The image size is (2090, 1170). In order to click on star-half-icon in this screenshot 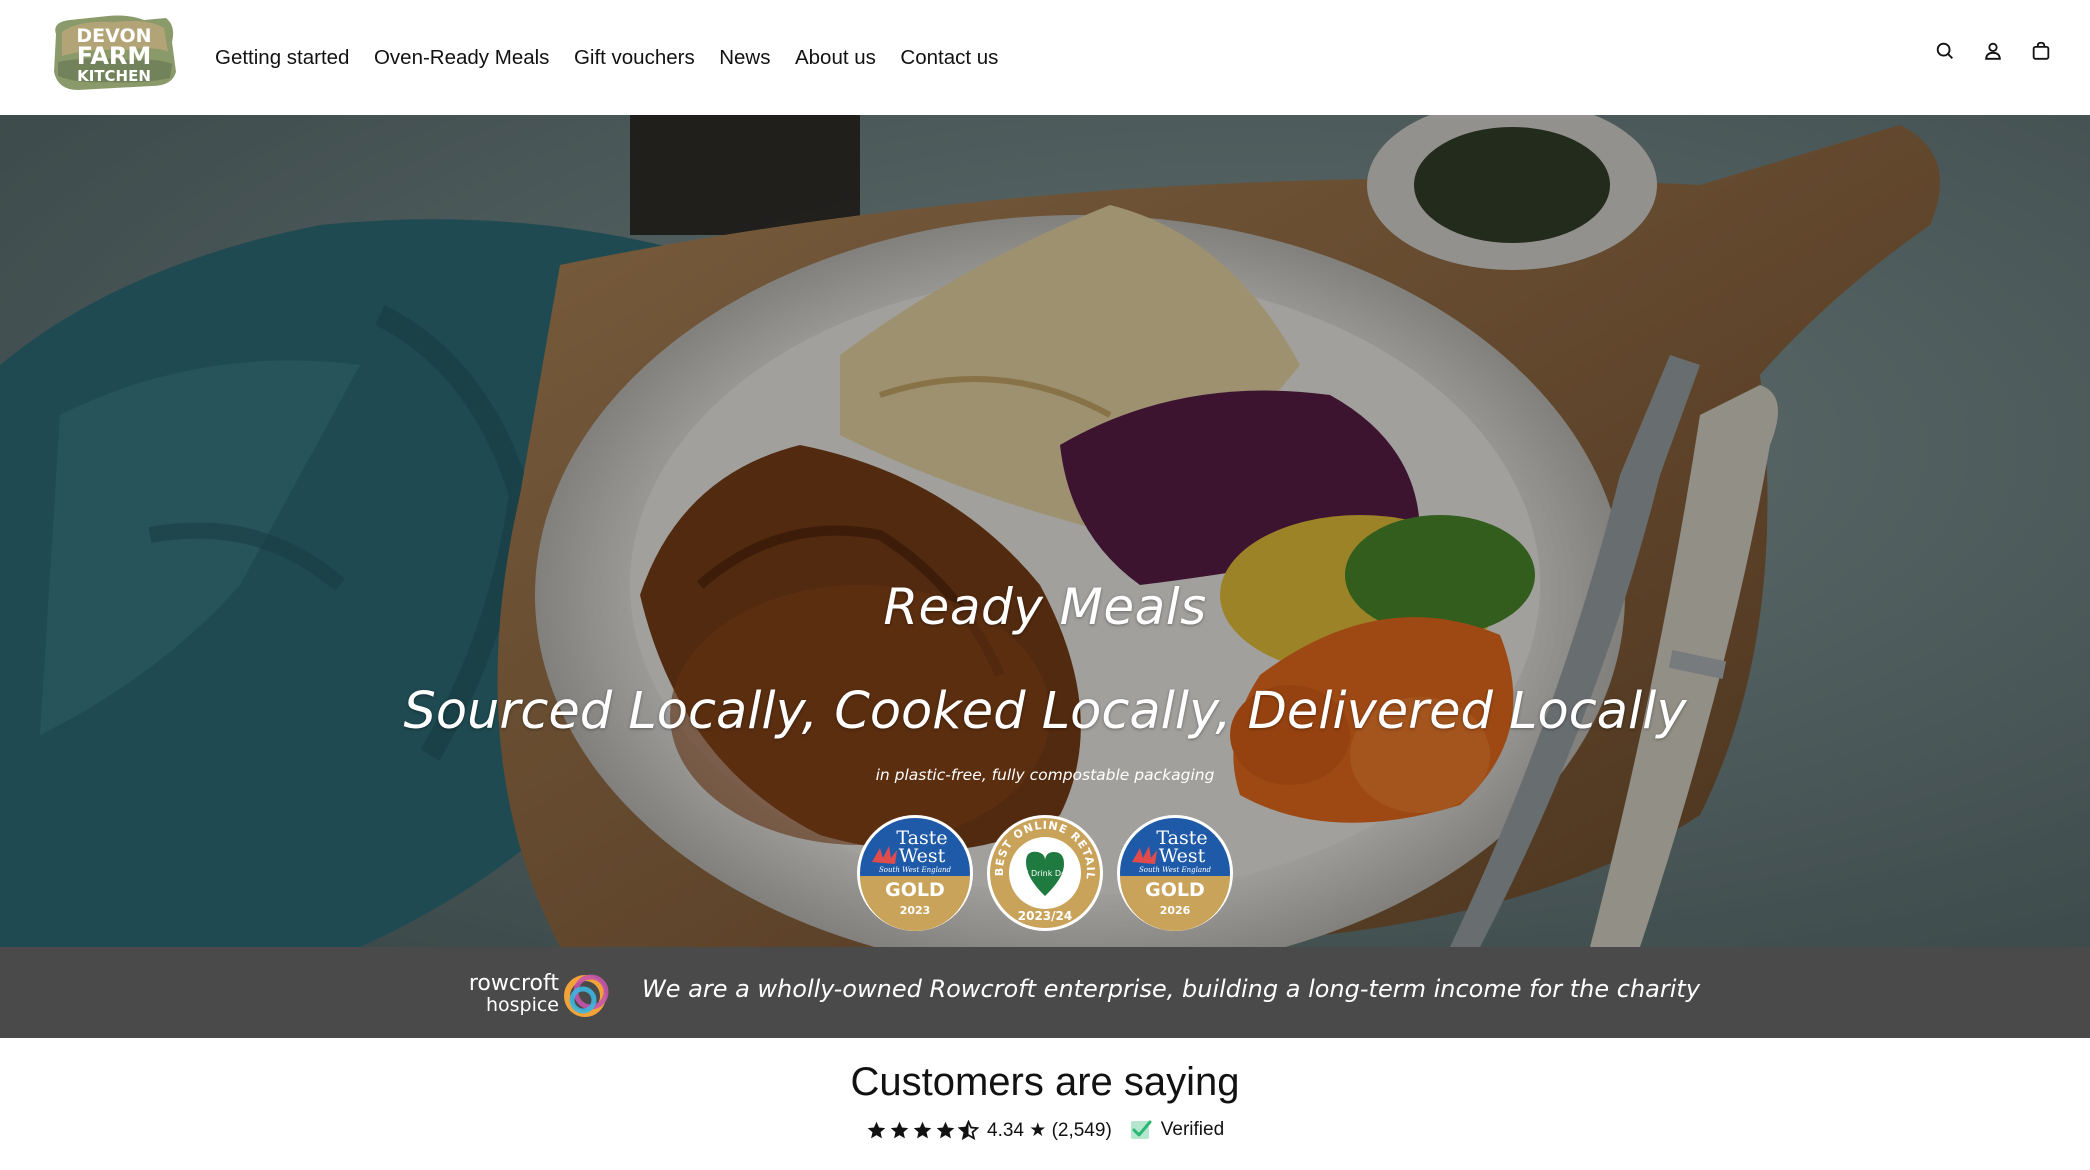, I will do `click(968, 1129)`.